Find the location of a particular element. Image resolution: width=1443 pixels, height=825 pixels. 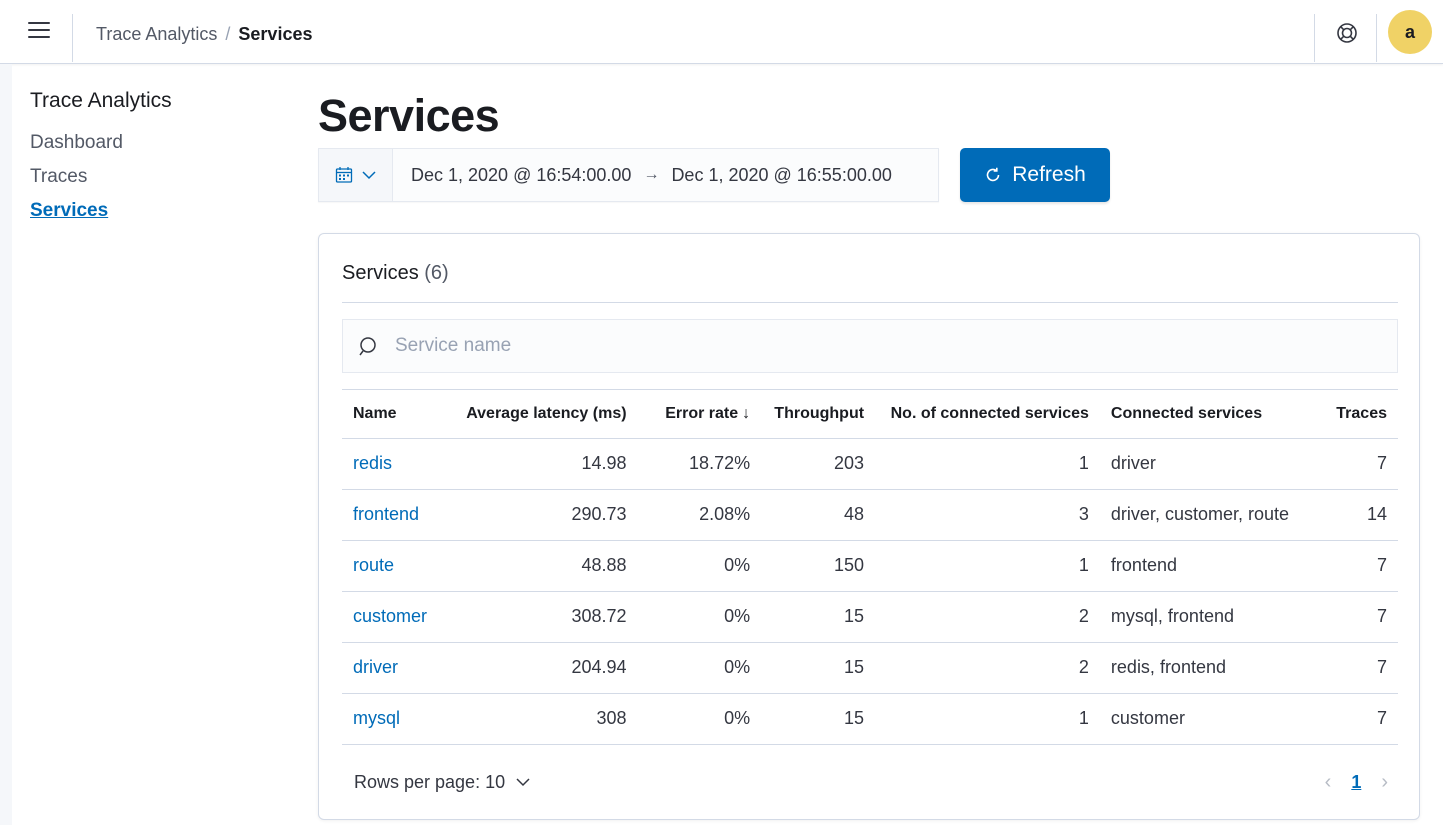

column-header-connected-services: Connected services is located at coordinates (1212, 414).